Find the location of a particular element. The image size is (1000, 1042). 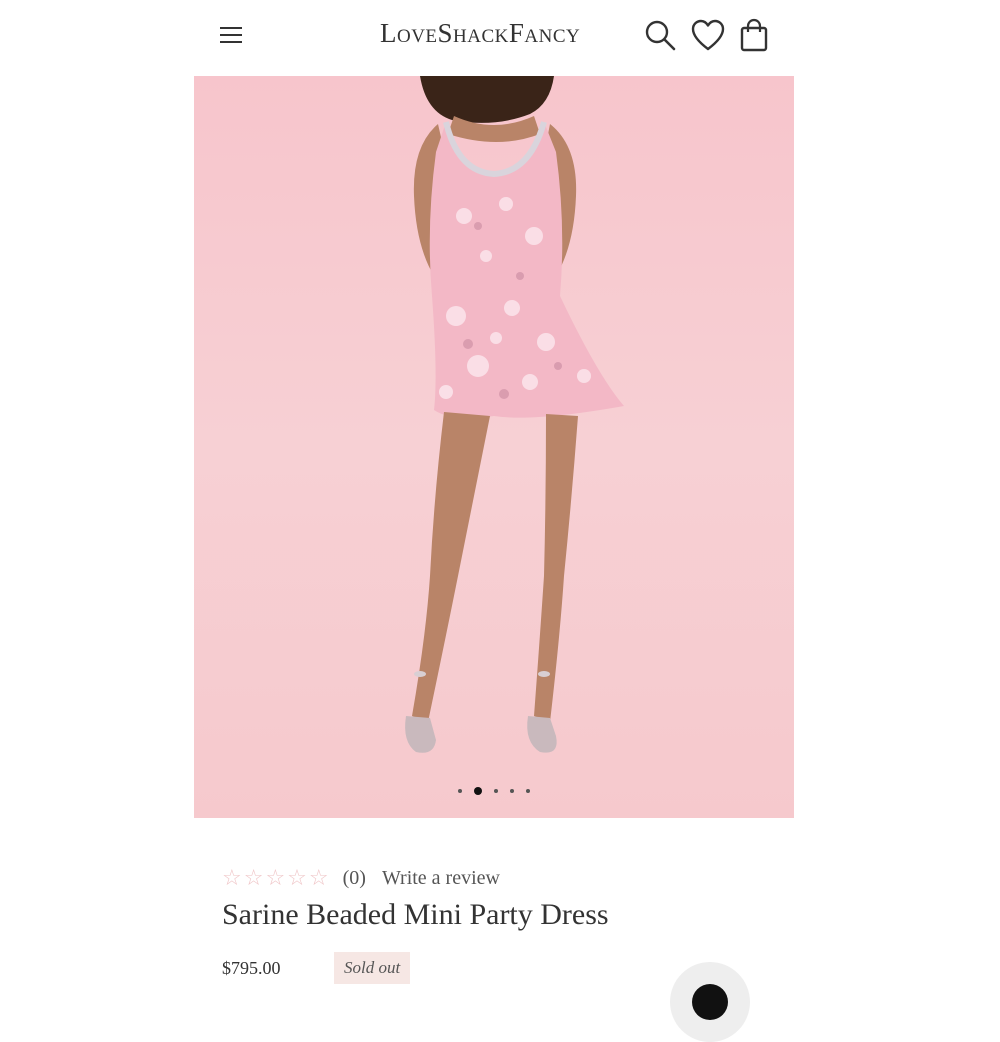

carousel-dots is located at coordinates (494, 791).